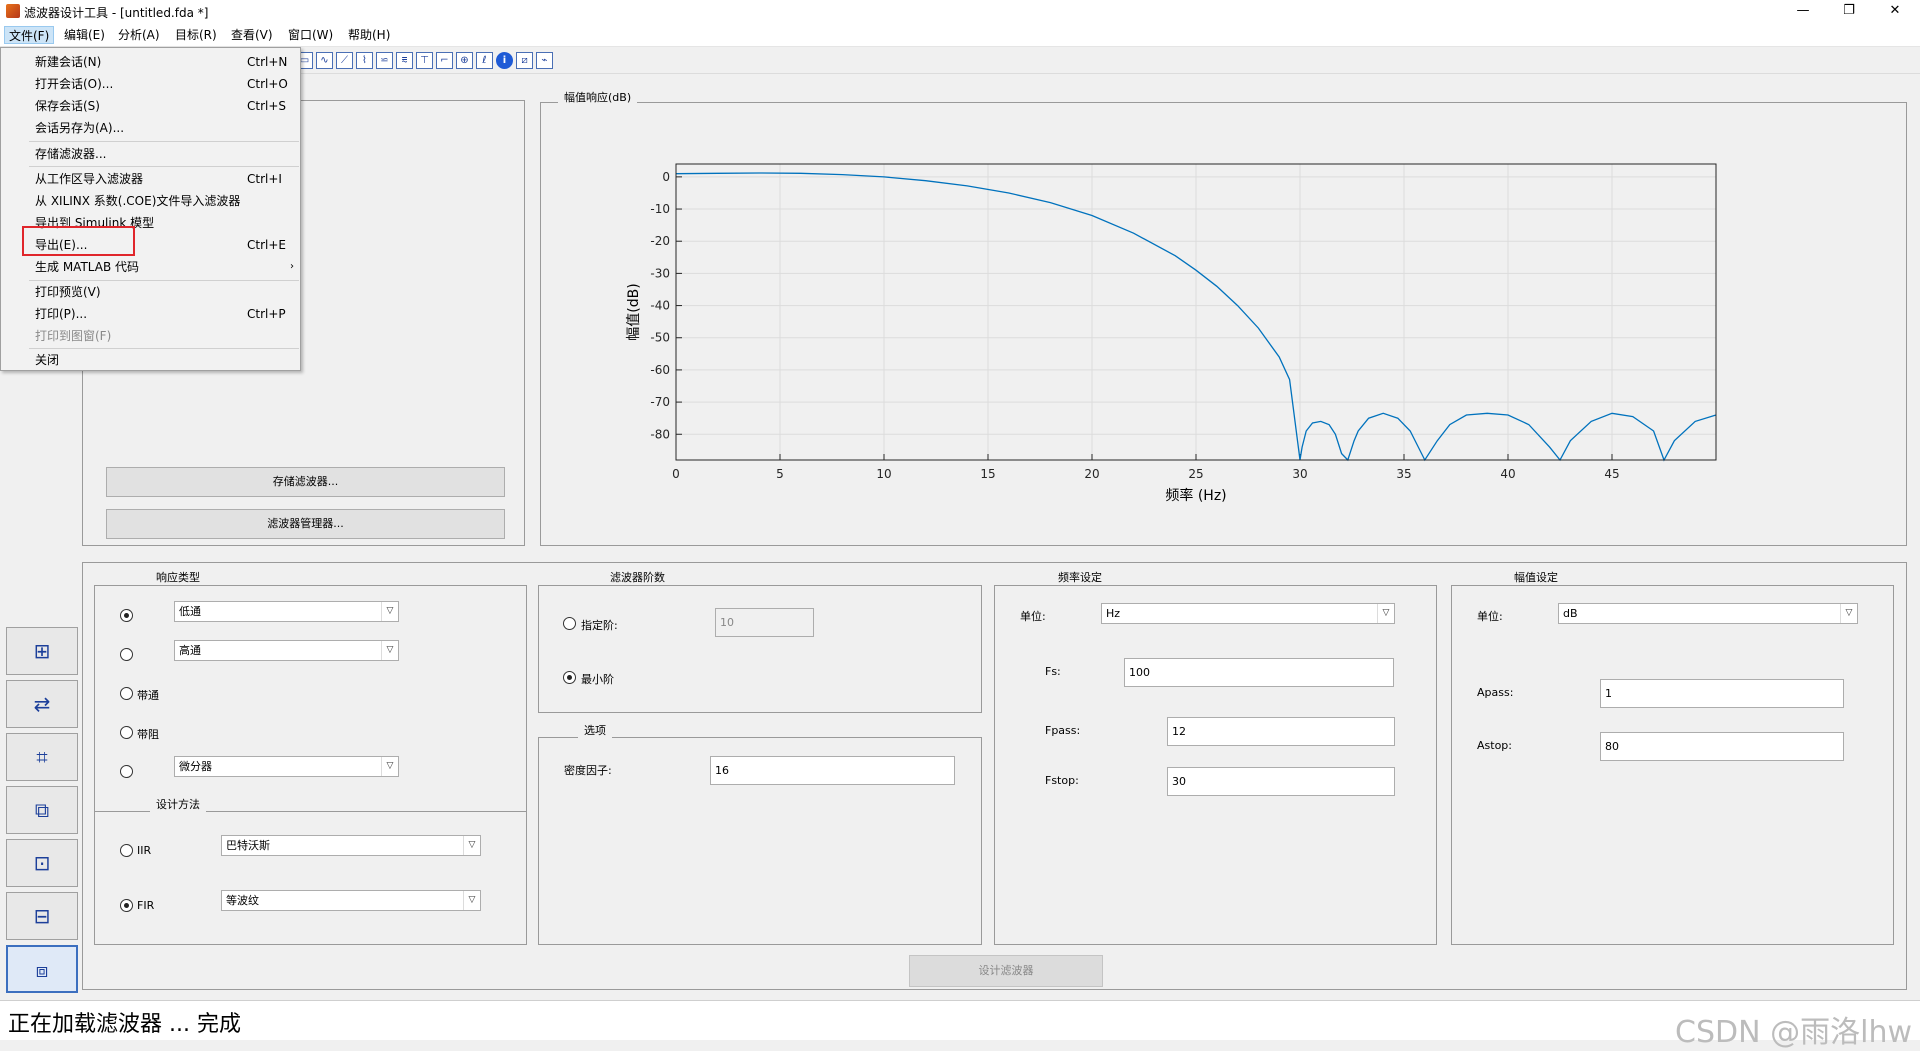 The height and width of the screenshot is (1051, 1920). I want to click on transform-filter-icon: ⊞, so click(42, 651).